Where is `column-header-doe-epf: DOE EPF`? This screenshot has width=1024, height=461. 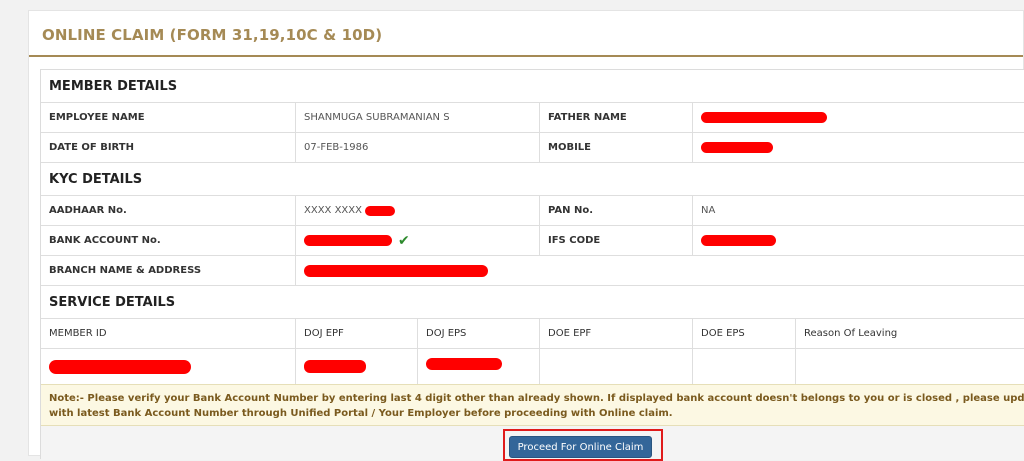
column-header-doe-epf: DOE EPF is located at coordinates (616, 333).